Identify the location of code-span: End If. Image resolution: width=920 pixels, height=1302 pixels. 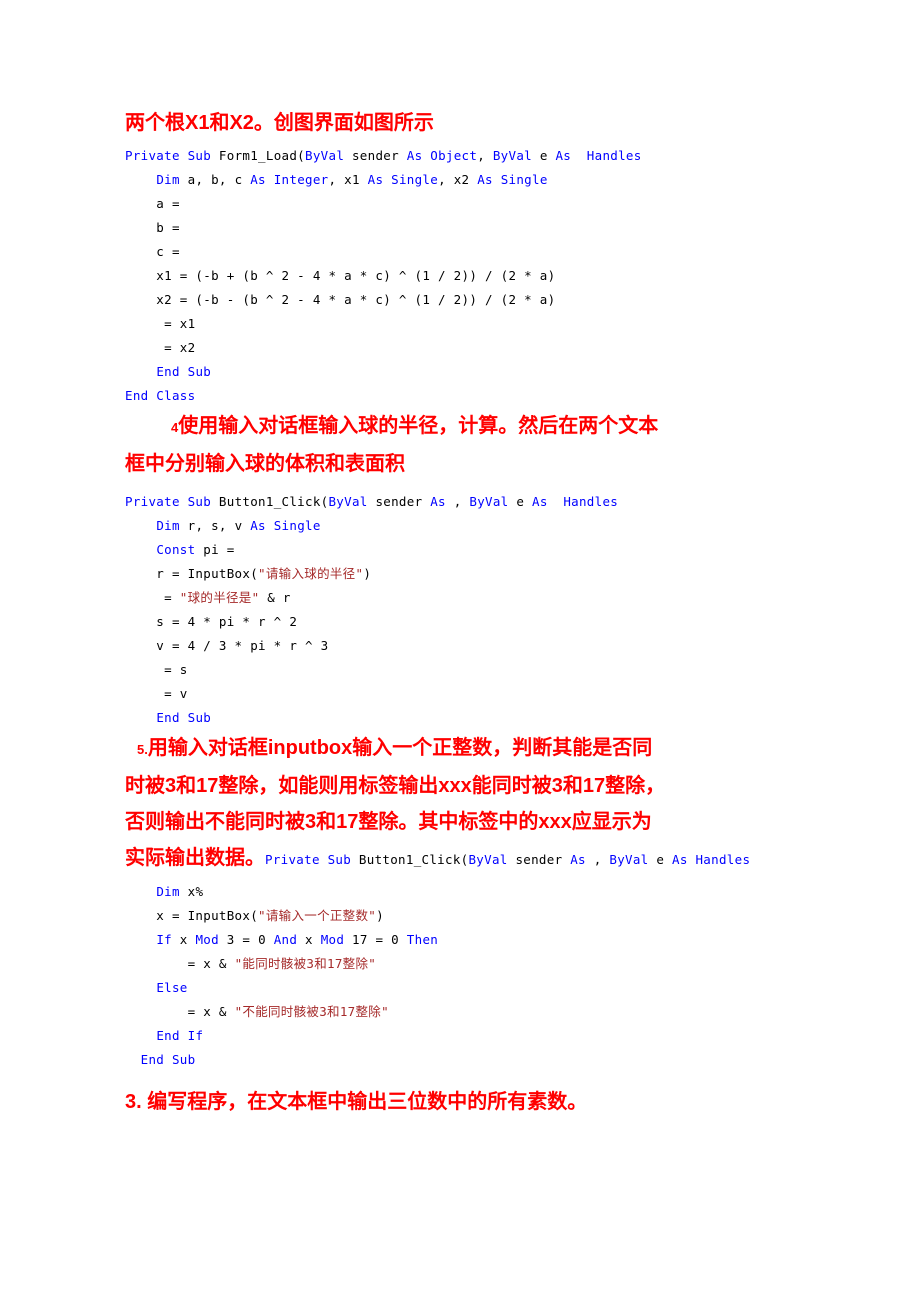
(180, 1035).